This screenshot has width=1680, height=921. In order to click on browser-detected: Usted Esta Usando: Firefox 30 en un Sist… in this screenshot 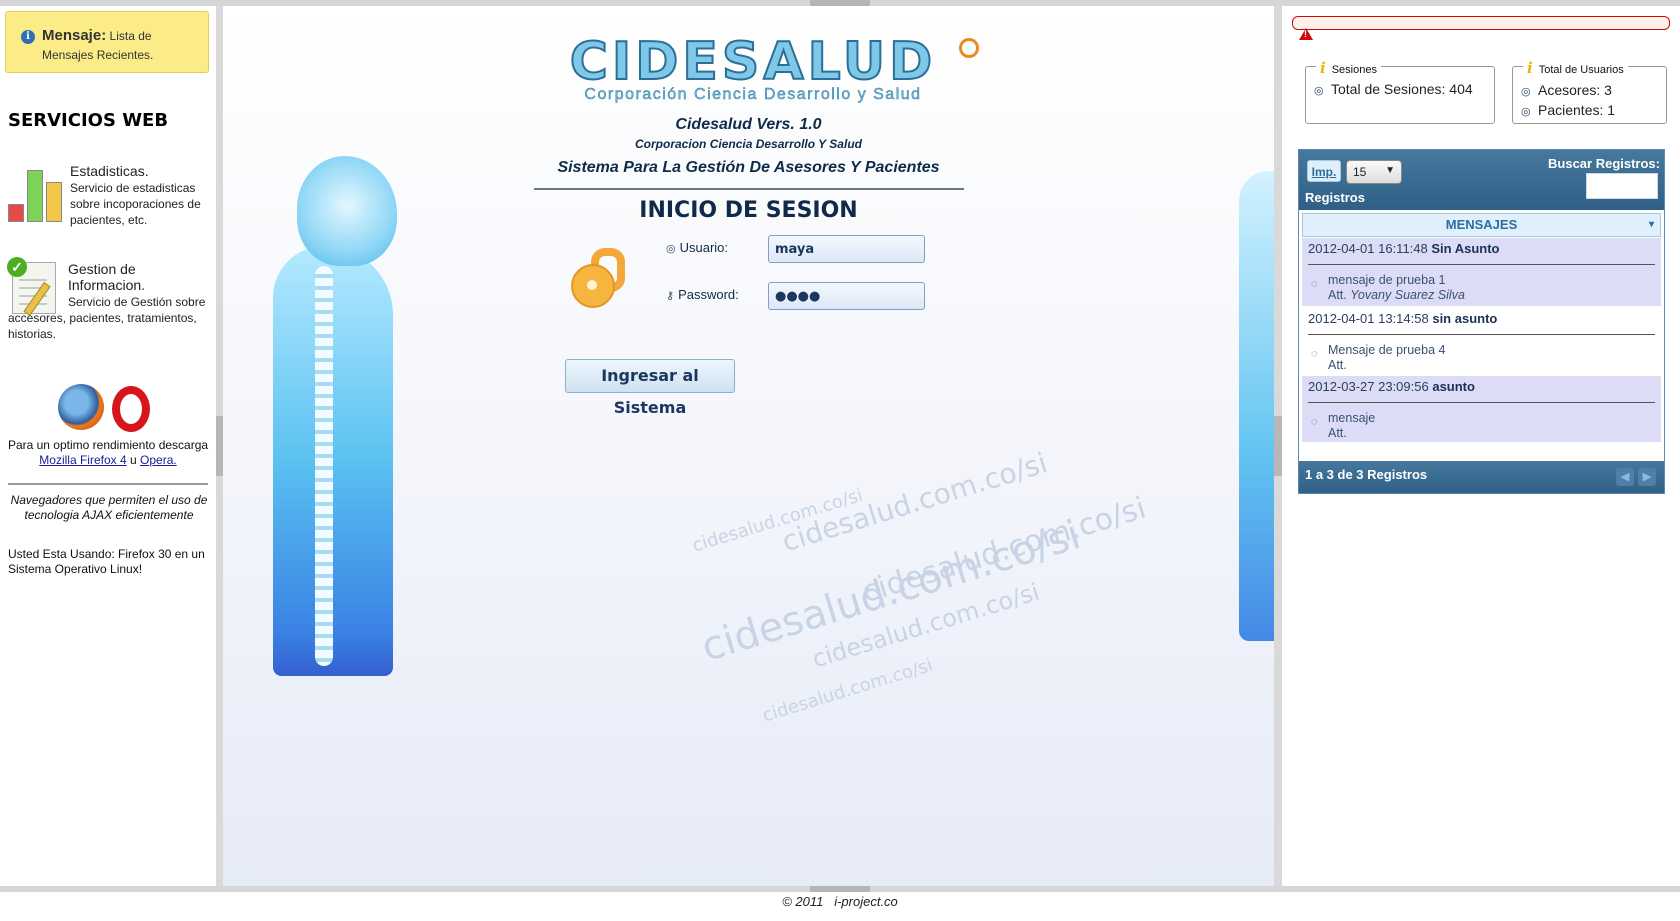, I will do `click(106, 561)`.